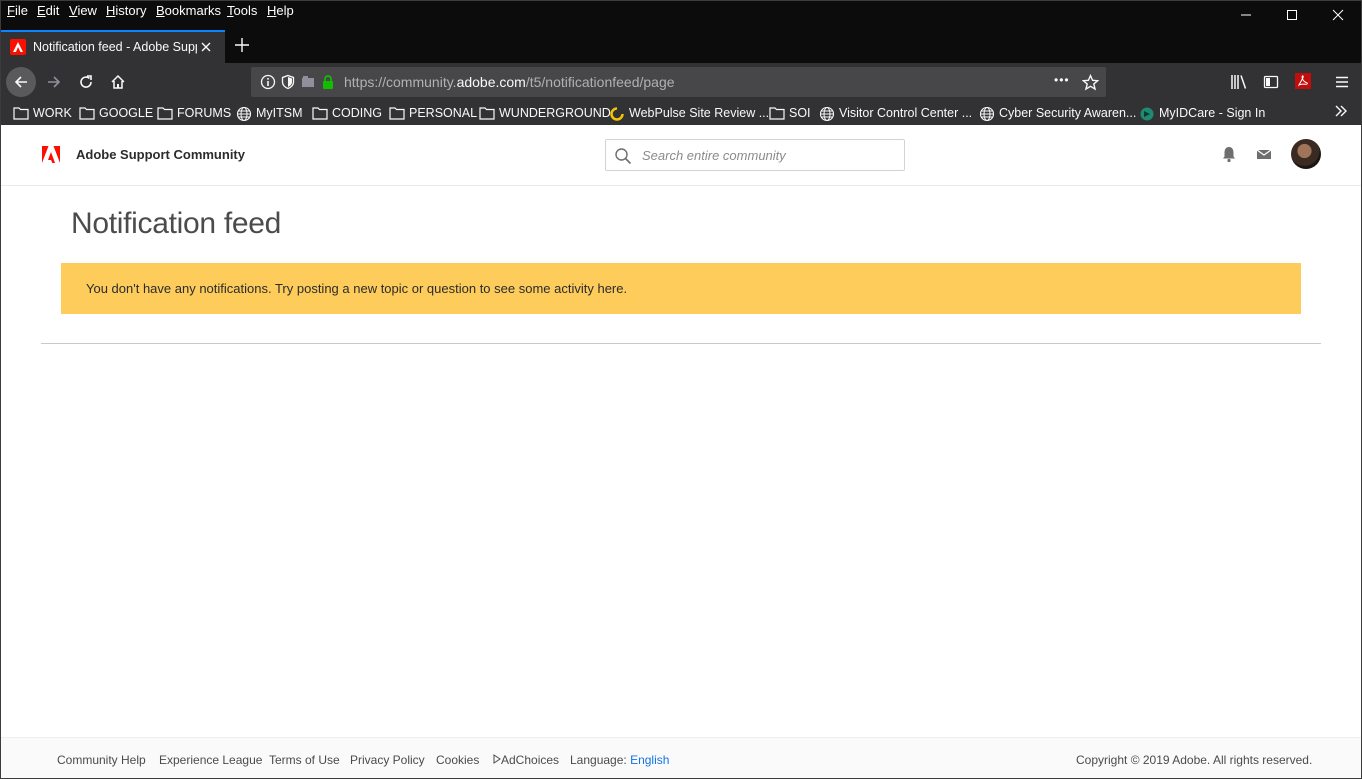 This screenshot has height=779, width=1362. I want to click on footer-link-cookies: Cookies, so click(457, 760).